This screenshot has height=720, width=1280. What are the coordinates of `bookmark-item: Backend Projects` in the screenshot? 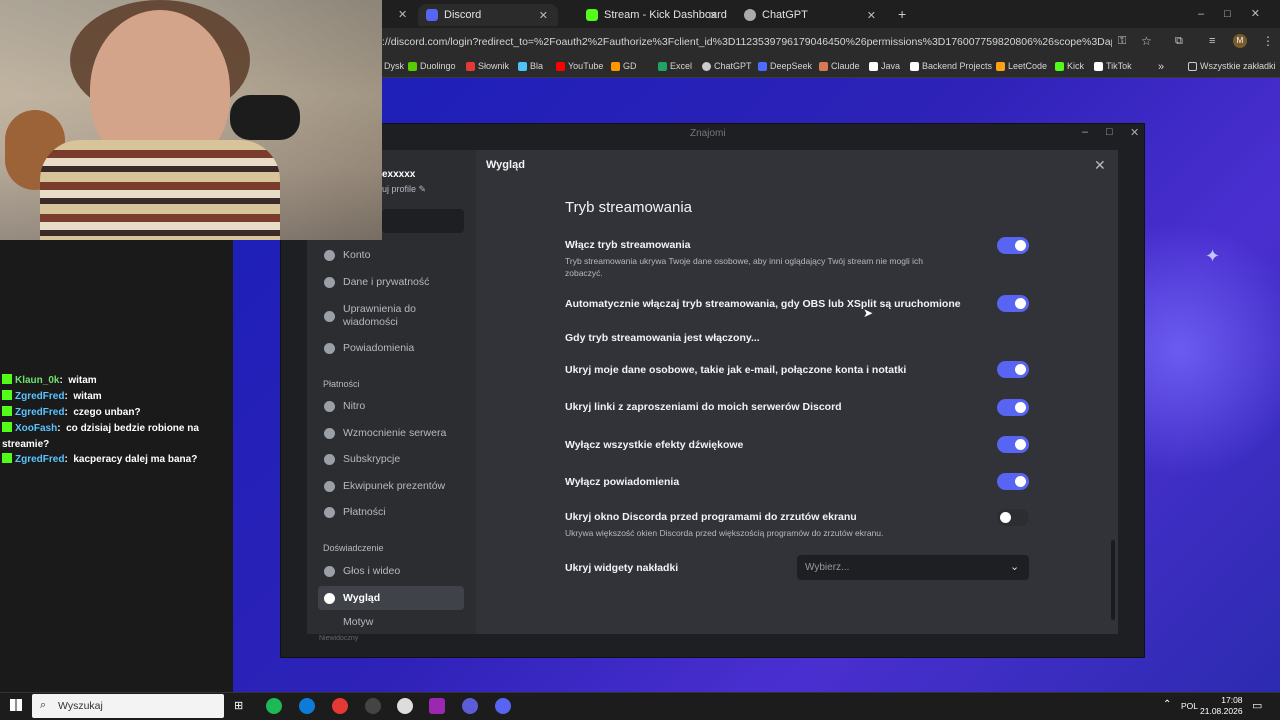 It's located at (951, 66).